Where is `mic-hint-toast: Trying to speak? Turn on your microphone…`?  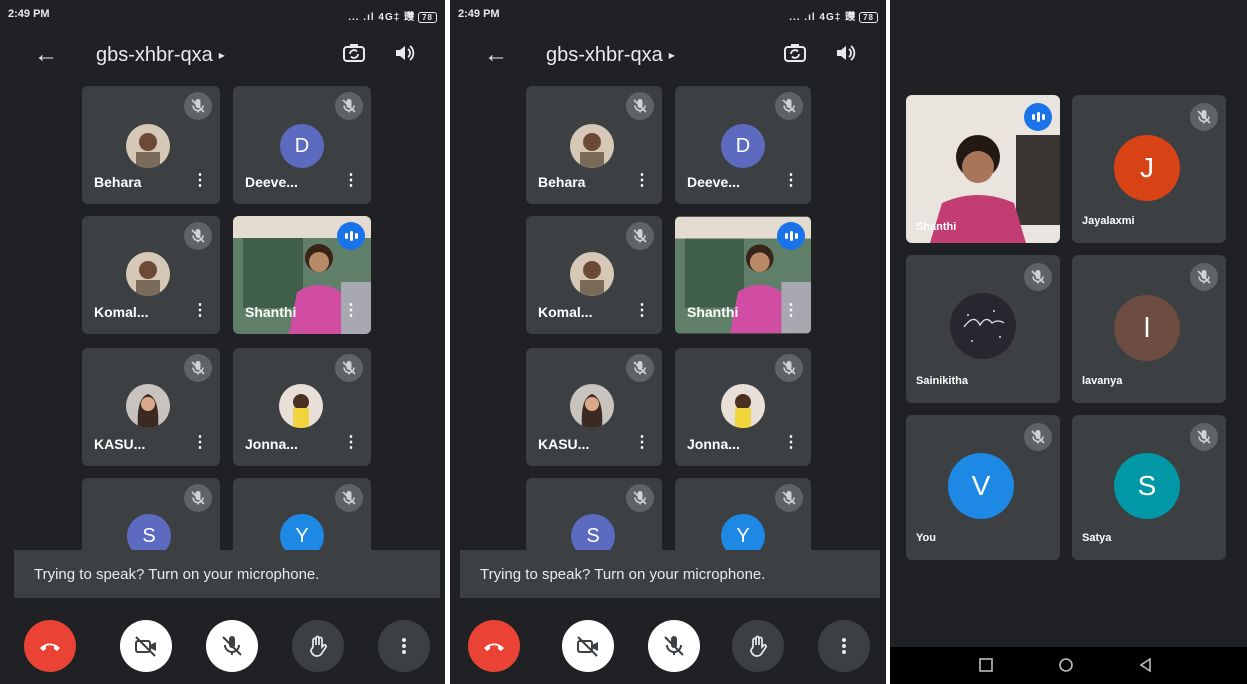 mic-hint-toast: Trying to speak? Turn on your microphone… is located at coordinates (227, 574).